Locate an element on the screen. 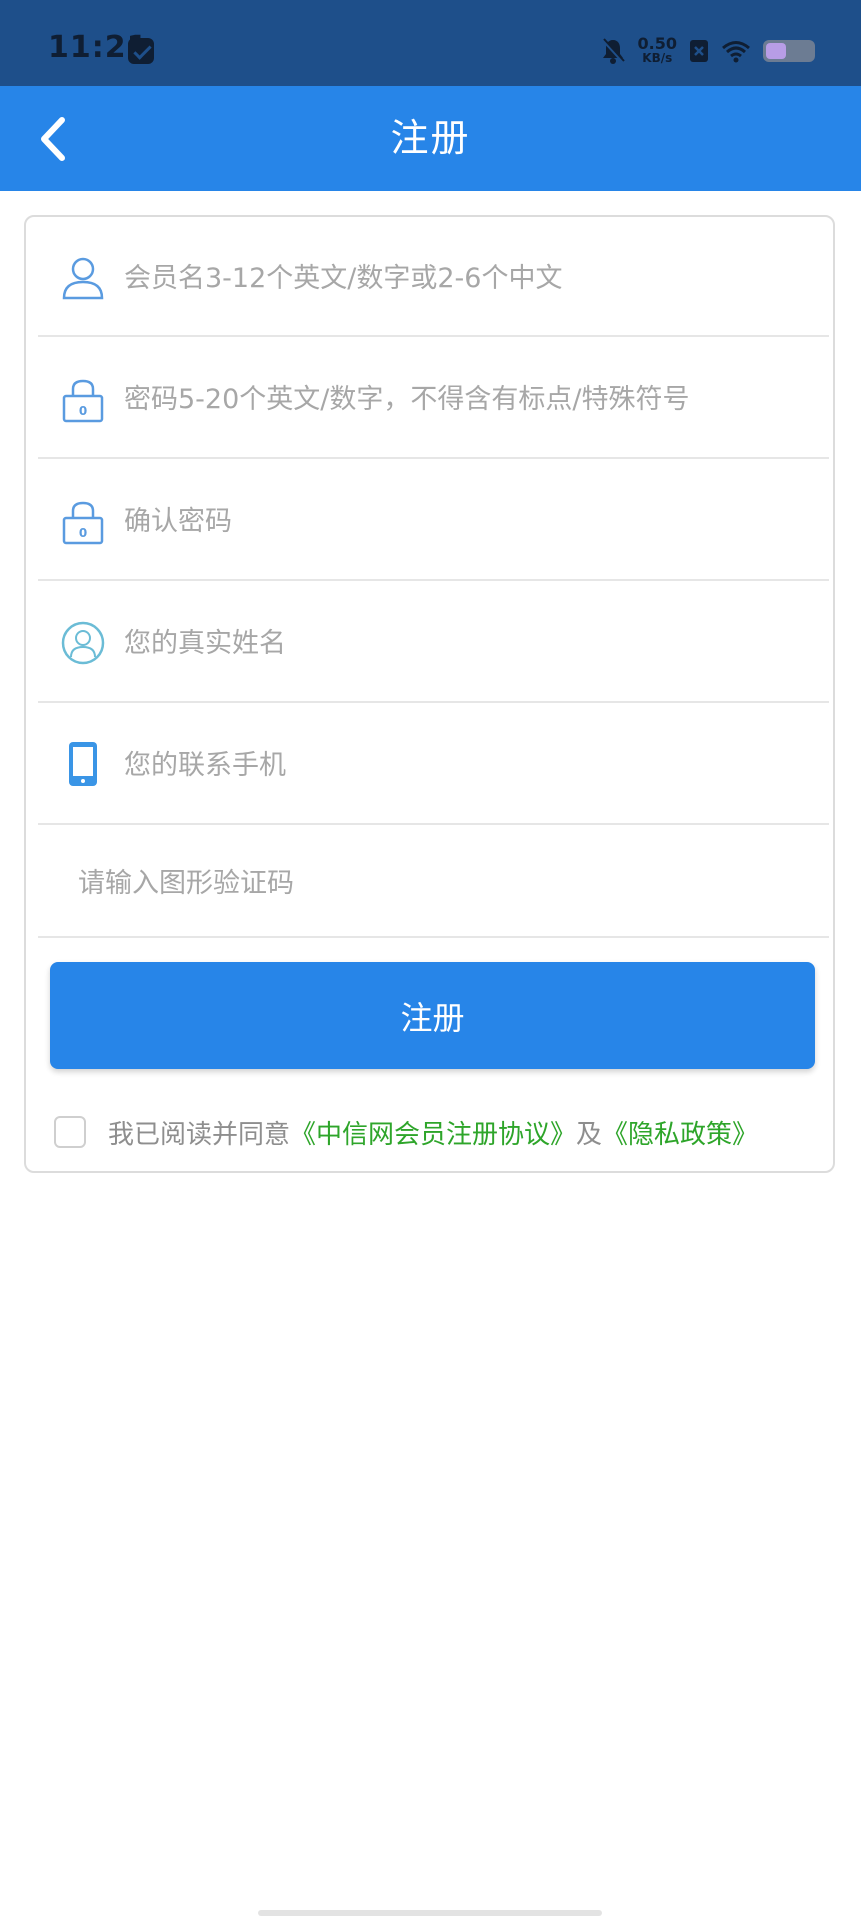 The width and height of the screenshot is (861, 1920). close-box-icon is located at coordinates (699, 51).